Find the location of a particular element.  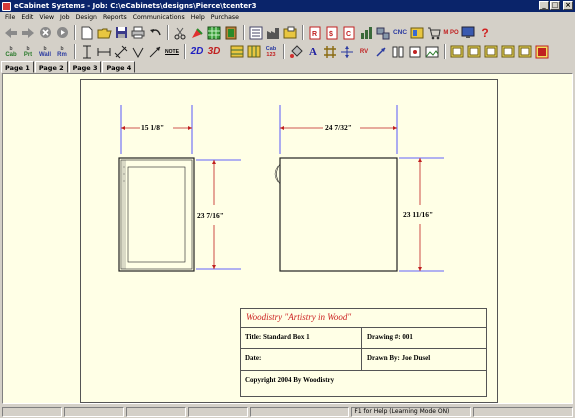

stop-icon is located at coordinates (45, 33).